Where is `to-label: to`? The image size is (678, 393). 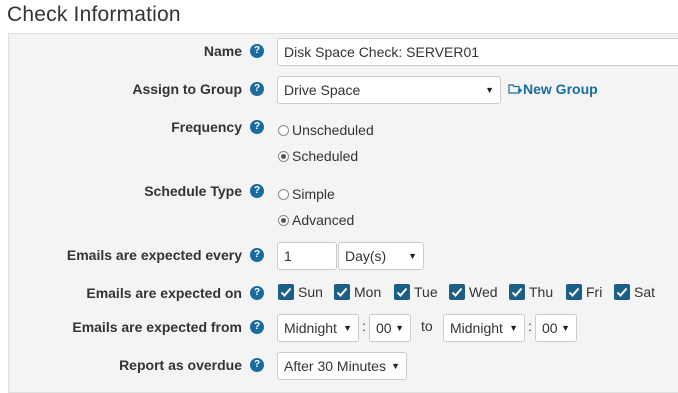
to-label: to is located at coordinates (427, 326).